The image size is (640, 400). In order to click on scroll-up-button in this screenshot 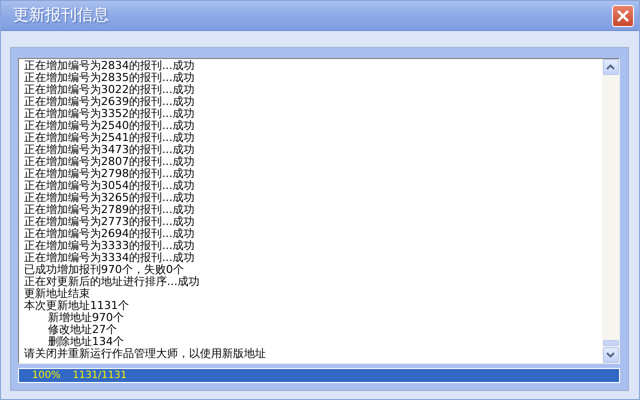, I will do `click(610, 67)`.